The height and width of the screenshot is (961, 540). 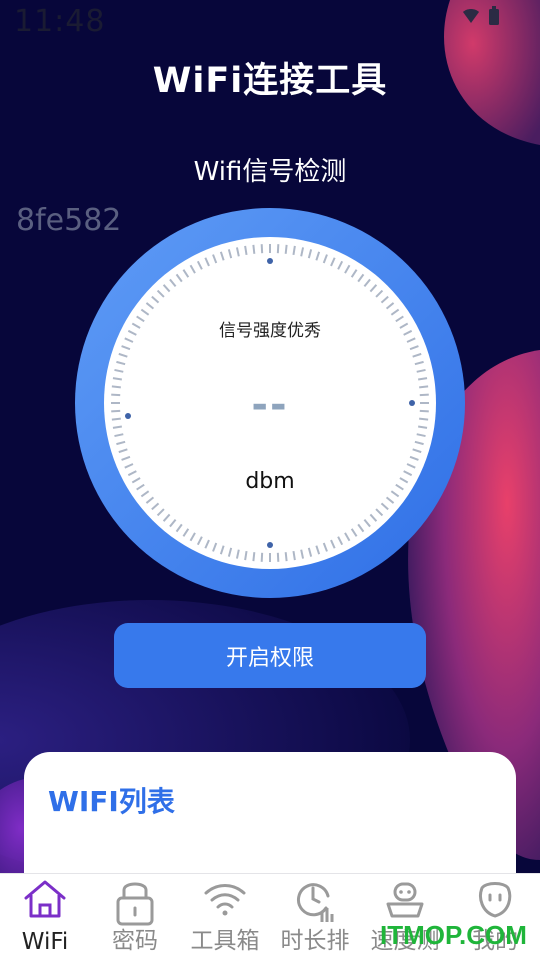 What do you see at coordinates (471, 16) in the screenshot?
I see `signal-icon` at bounding box center [471, 16].